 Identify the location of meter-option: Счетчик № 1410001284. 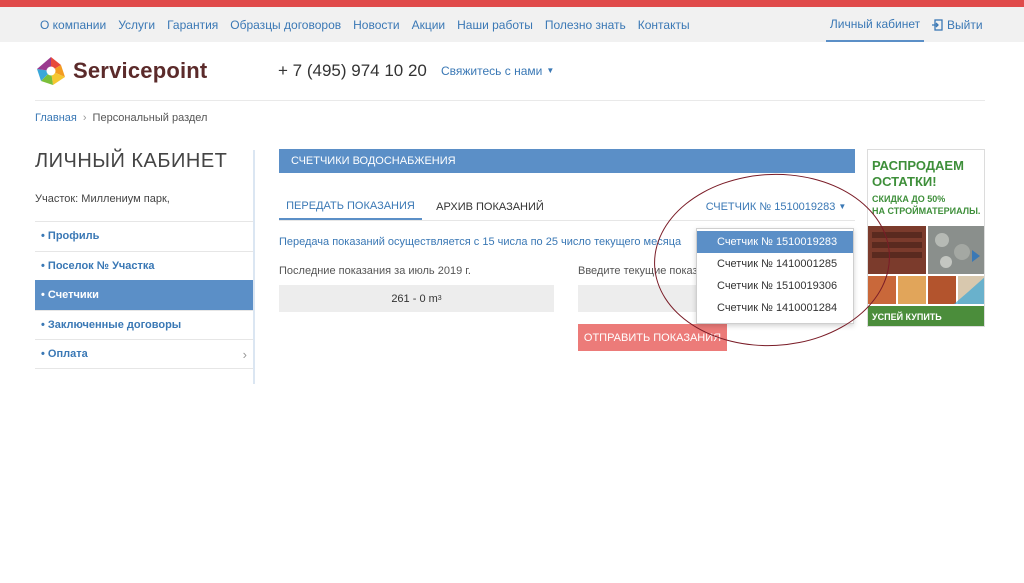
(775, 308).